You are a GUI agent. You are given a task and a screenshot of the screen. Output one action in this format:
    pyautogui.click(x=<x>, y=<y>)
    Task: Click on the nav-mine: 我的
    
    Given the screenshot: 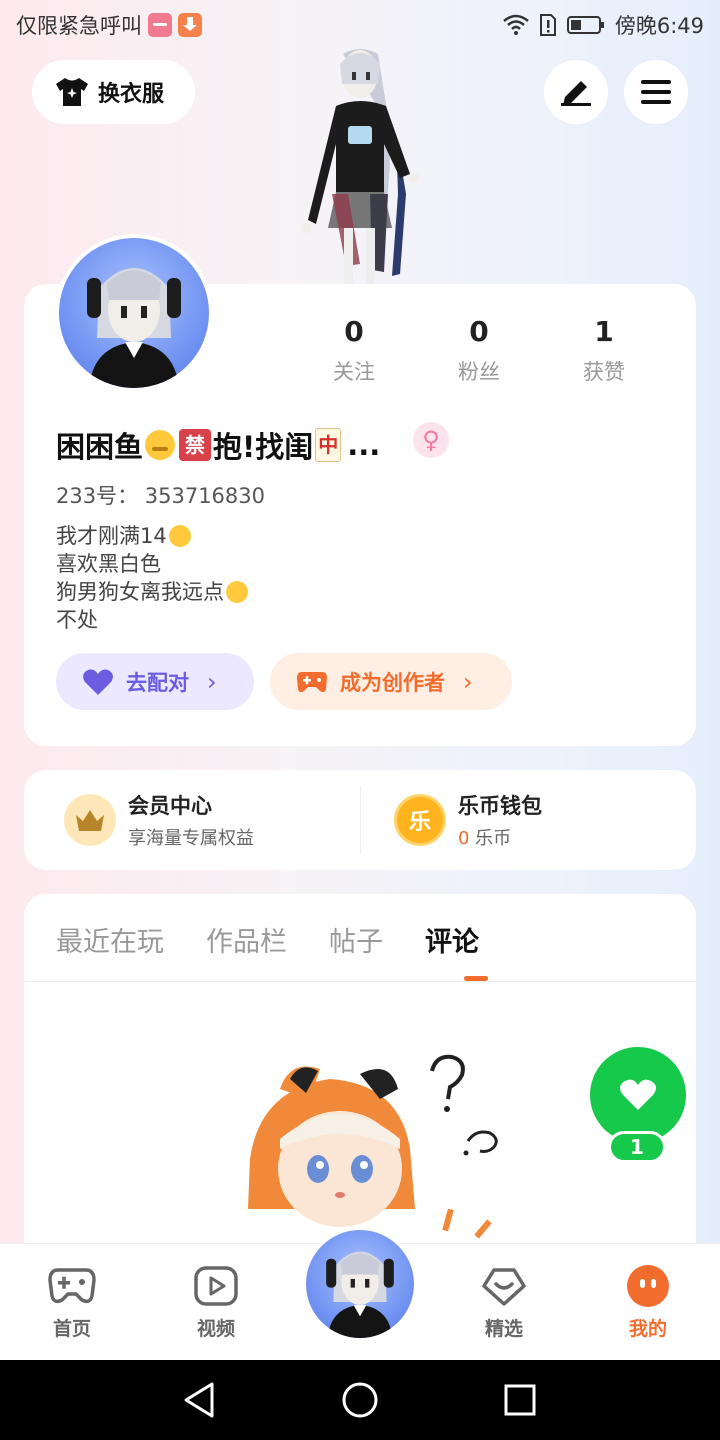 What is the action you would take?
    pyautogui.click(x=648, y=1302)
    